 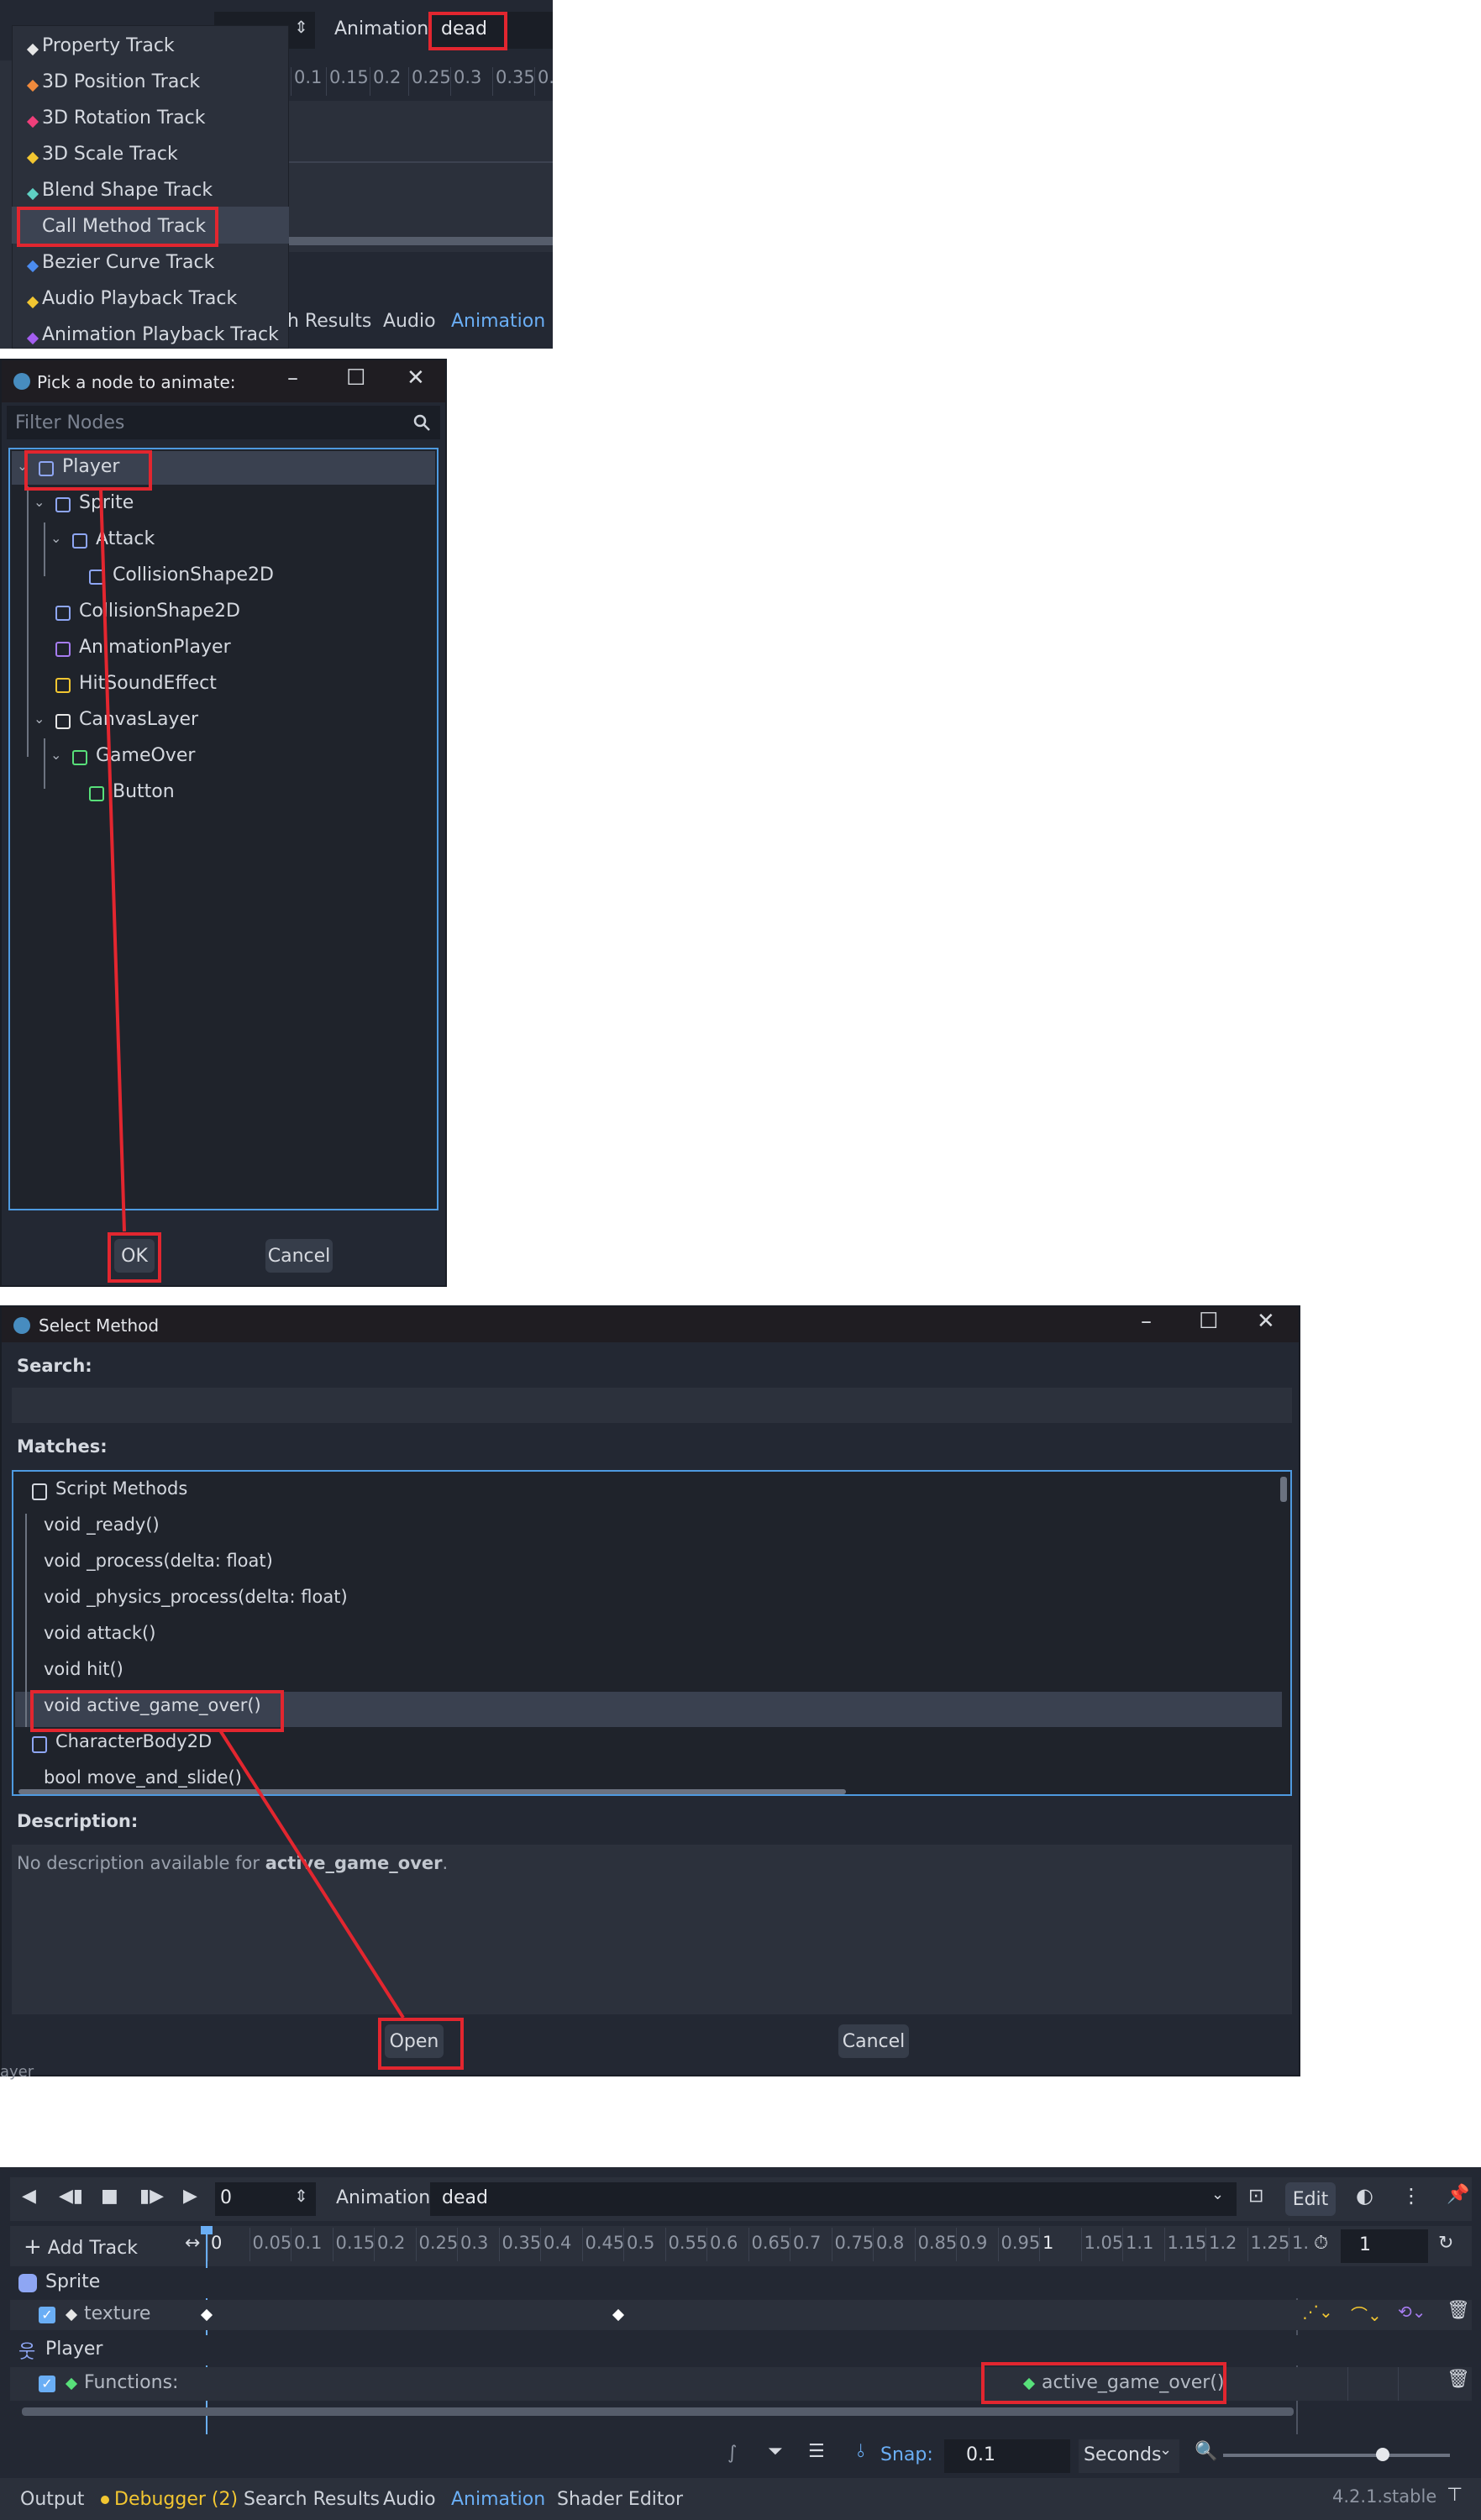 I want to click on arrow-method-to-open, so click(x=311, y=1874).